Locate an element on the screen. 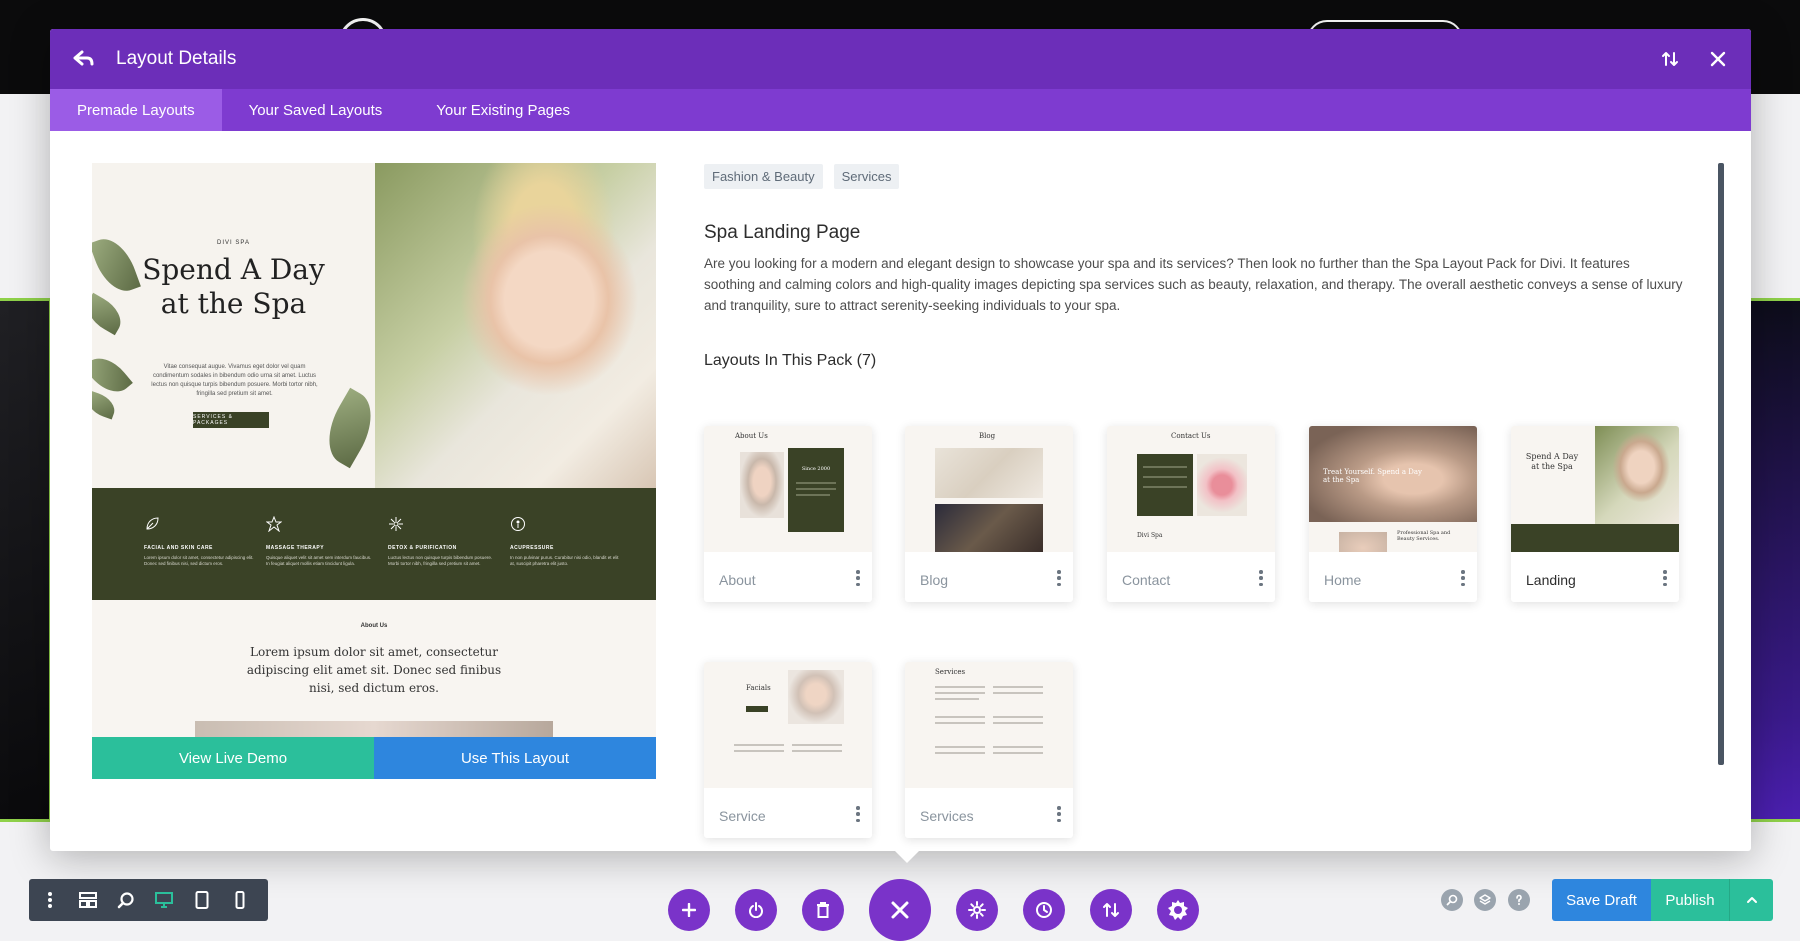 The height and width of the screenshot is (941, 1800). layout-thumbnail: Blog is located at coordinates (989, 489).